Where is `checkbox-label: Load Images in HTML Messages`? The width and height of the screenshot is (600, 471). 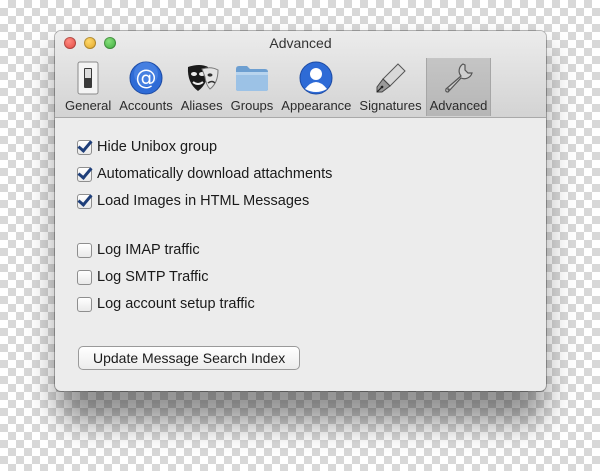 checkbox-label: Load Images in HTML Messages is located at coordinates (203, 201).